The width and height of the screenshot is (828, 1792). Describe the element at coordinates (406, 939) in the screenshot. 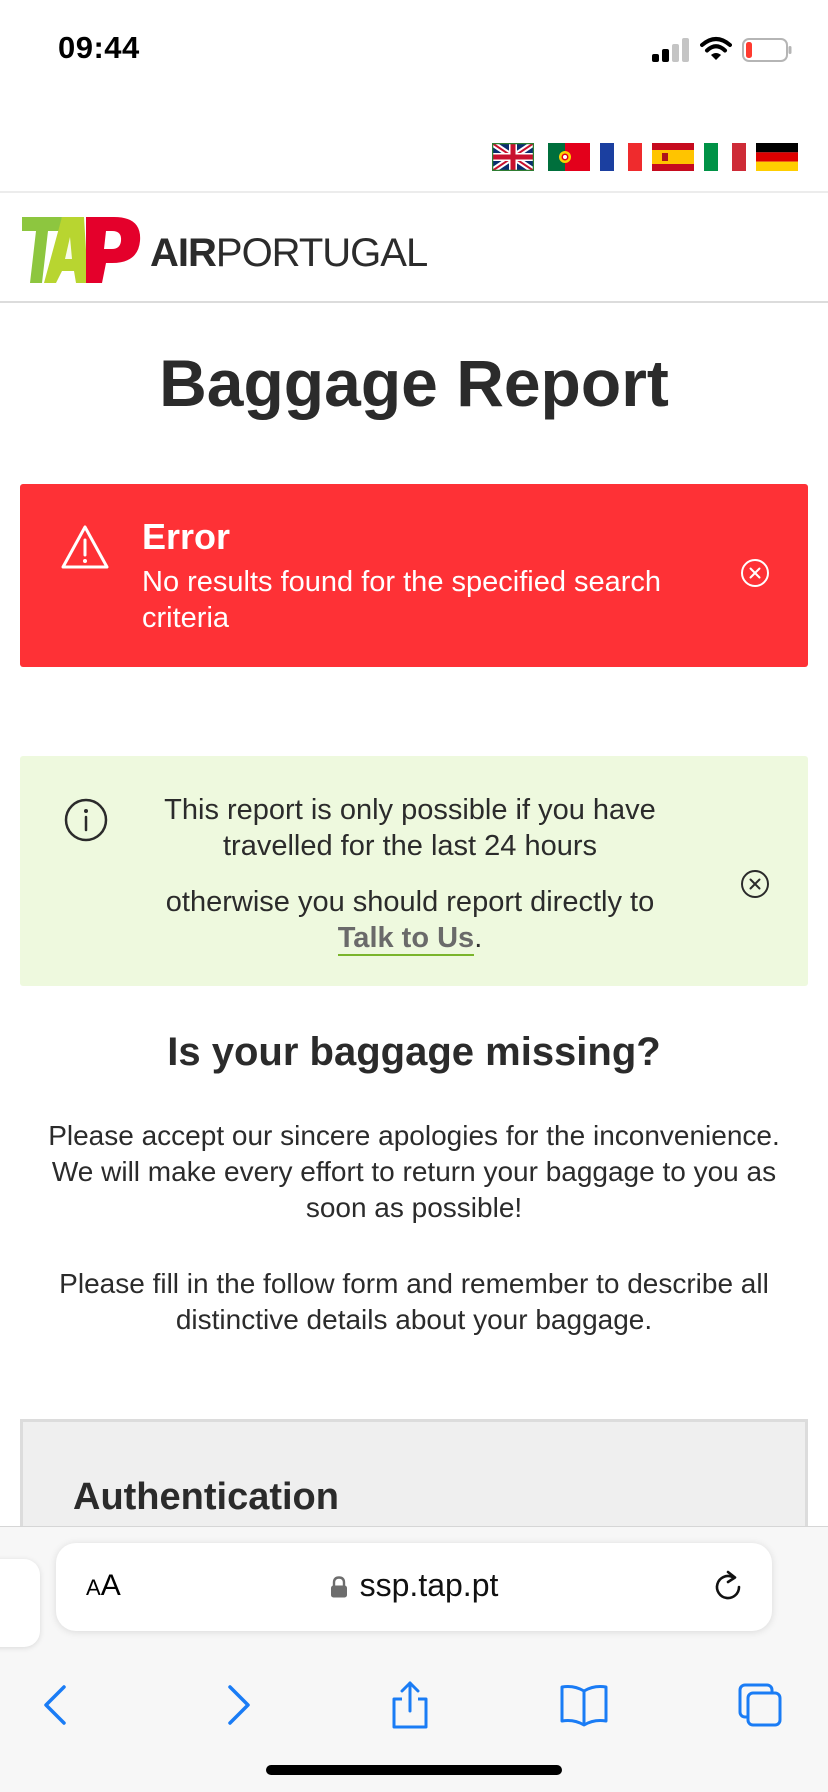

I see `talk-to-us-link: Talk to Us` at that location.